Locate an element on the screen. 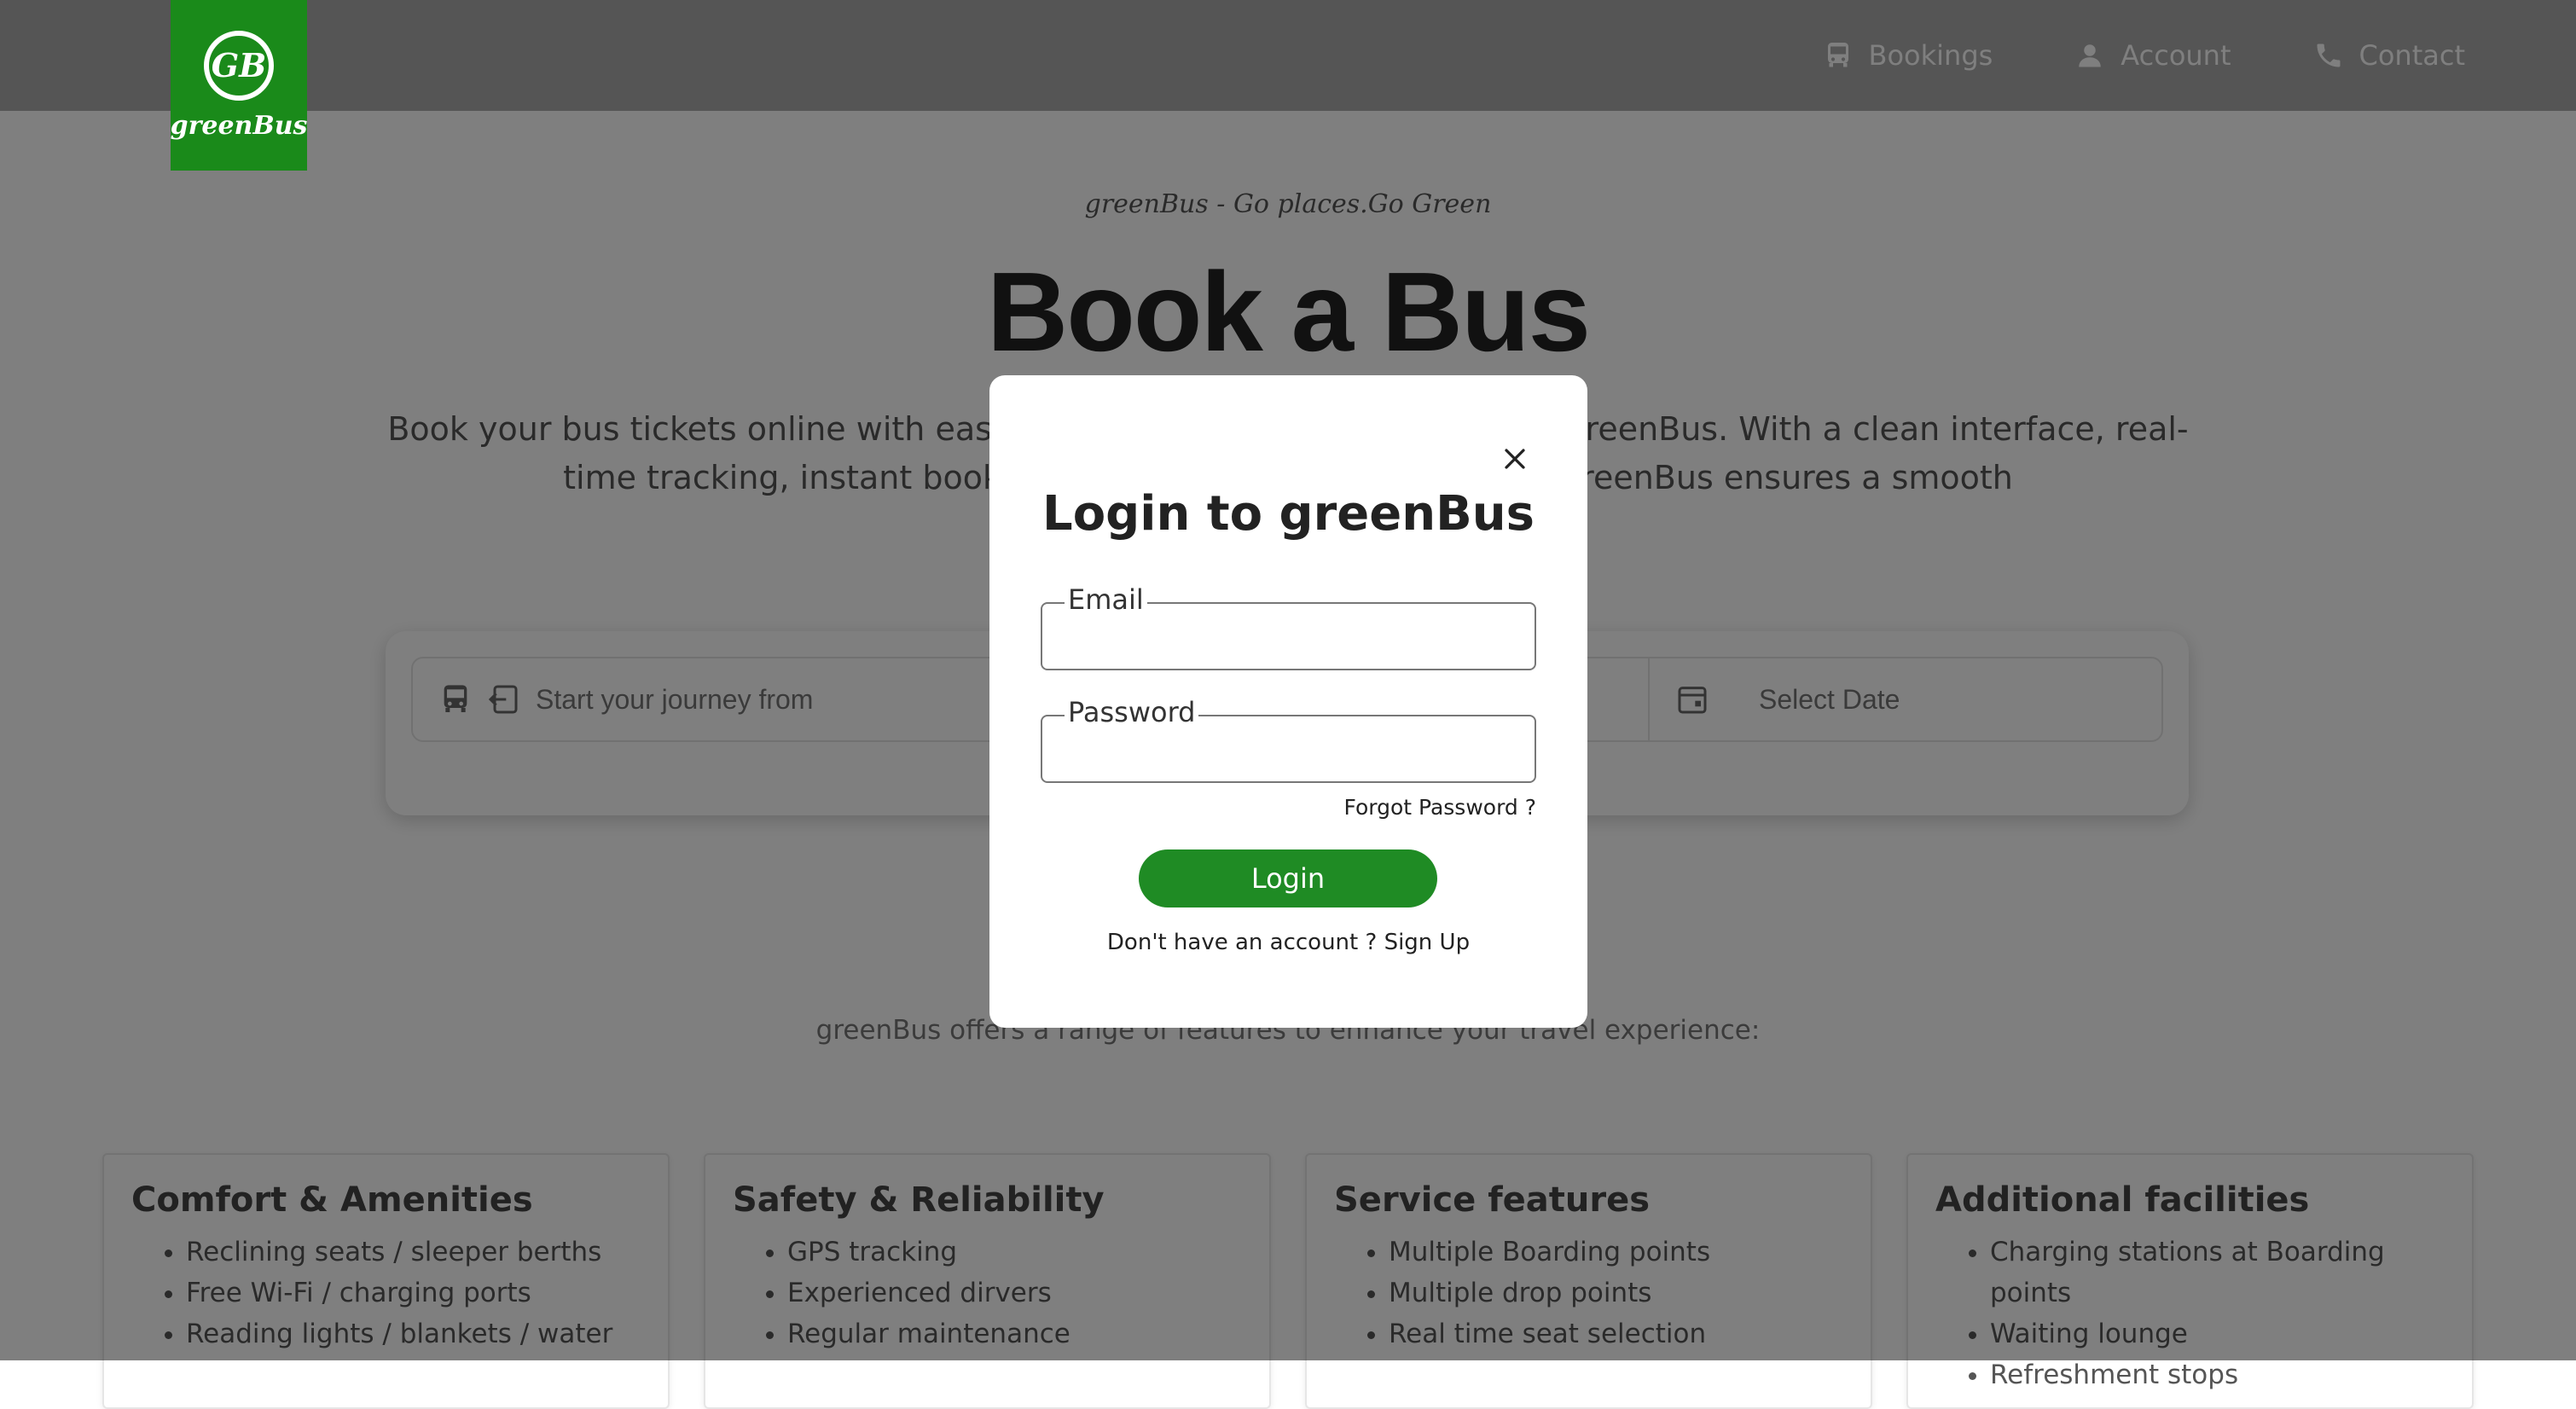  modal-title: Login to greenBus is located at coordinates (1288, 514).